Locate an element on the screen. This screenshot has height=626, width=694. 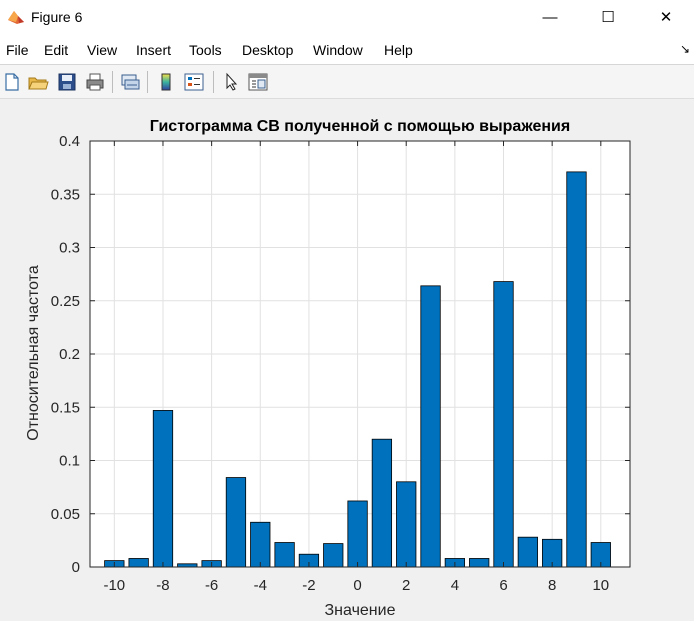
y-tick-label: 0.15 is located at coordinates (65, 407).